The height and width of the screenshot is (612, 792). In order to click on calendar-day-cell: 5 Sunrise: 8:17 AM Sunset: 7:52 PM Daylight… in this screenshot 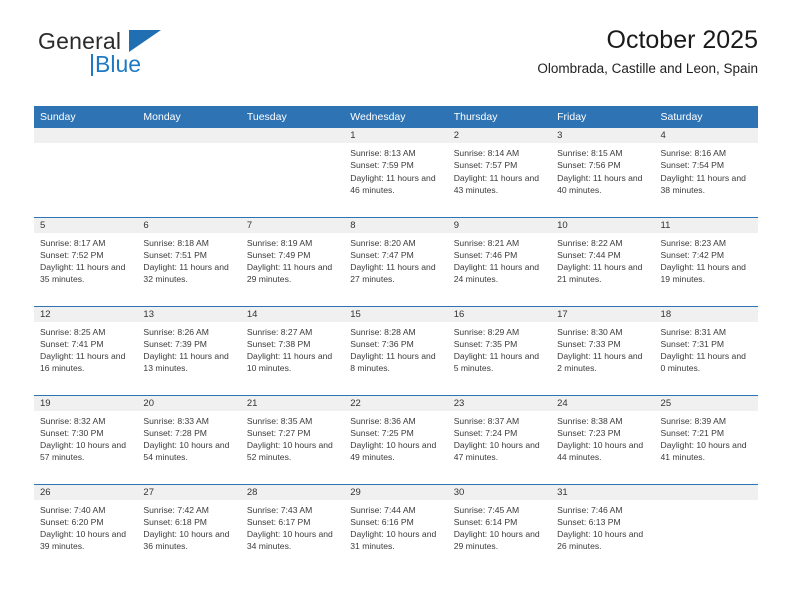, I will do `click(86, 261)`.